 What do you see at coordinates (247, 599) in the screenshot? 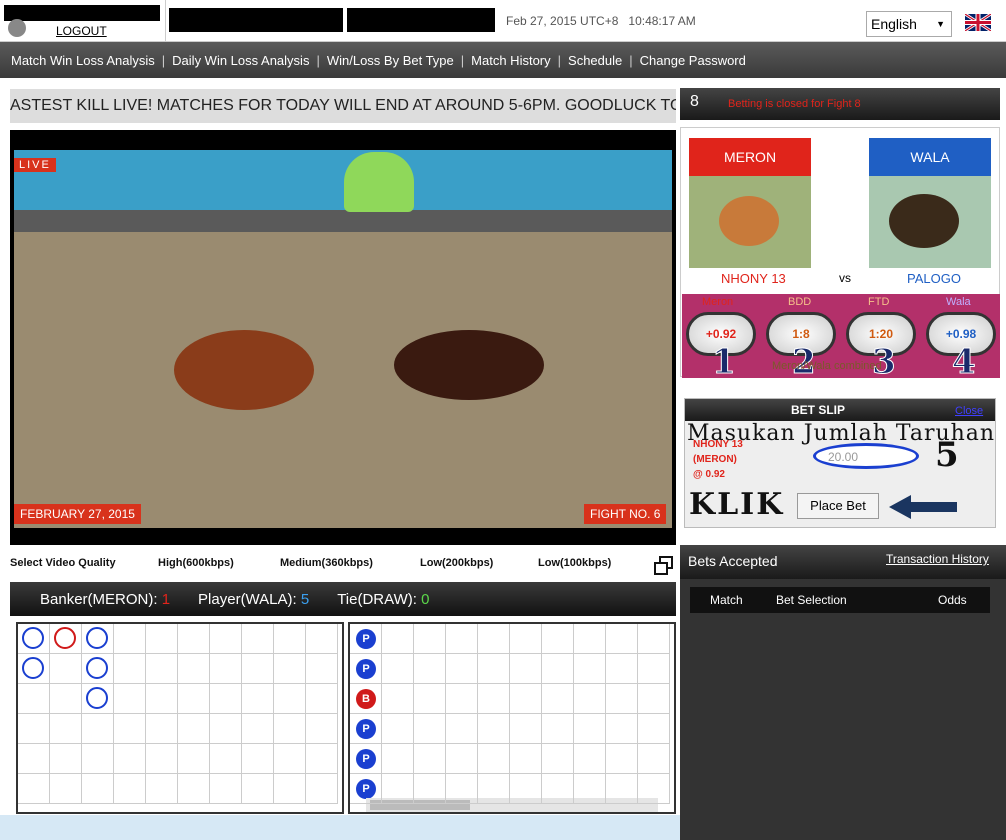
I see `player-label: Player(WALA):` at bounding box center [247, 599].